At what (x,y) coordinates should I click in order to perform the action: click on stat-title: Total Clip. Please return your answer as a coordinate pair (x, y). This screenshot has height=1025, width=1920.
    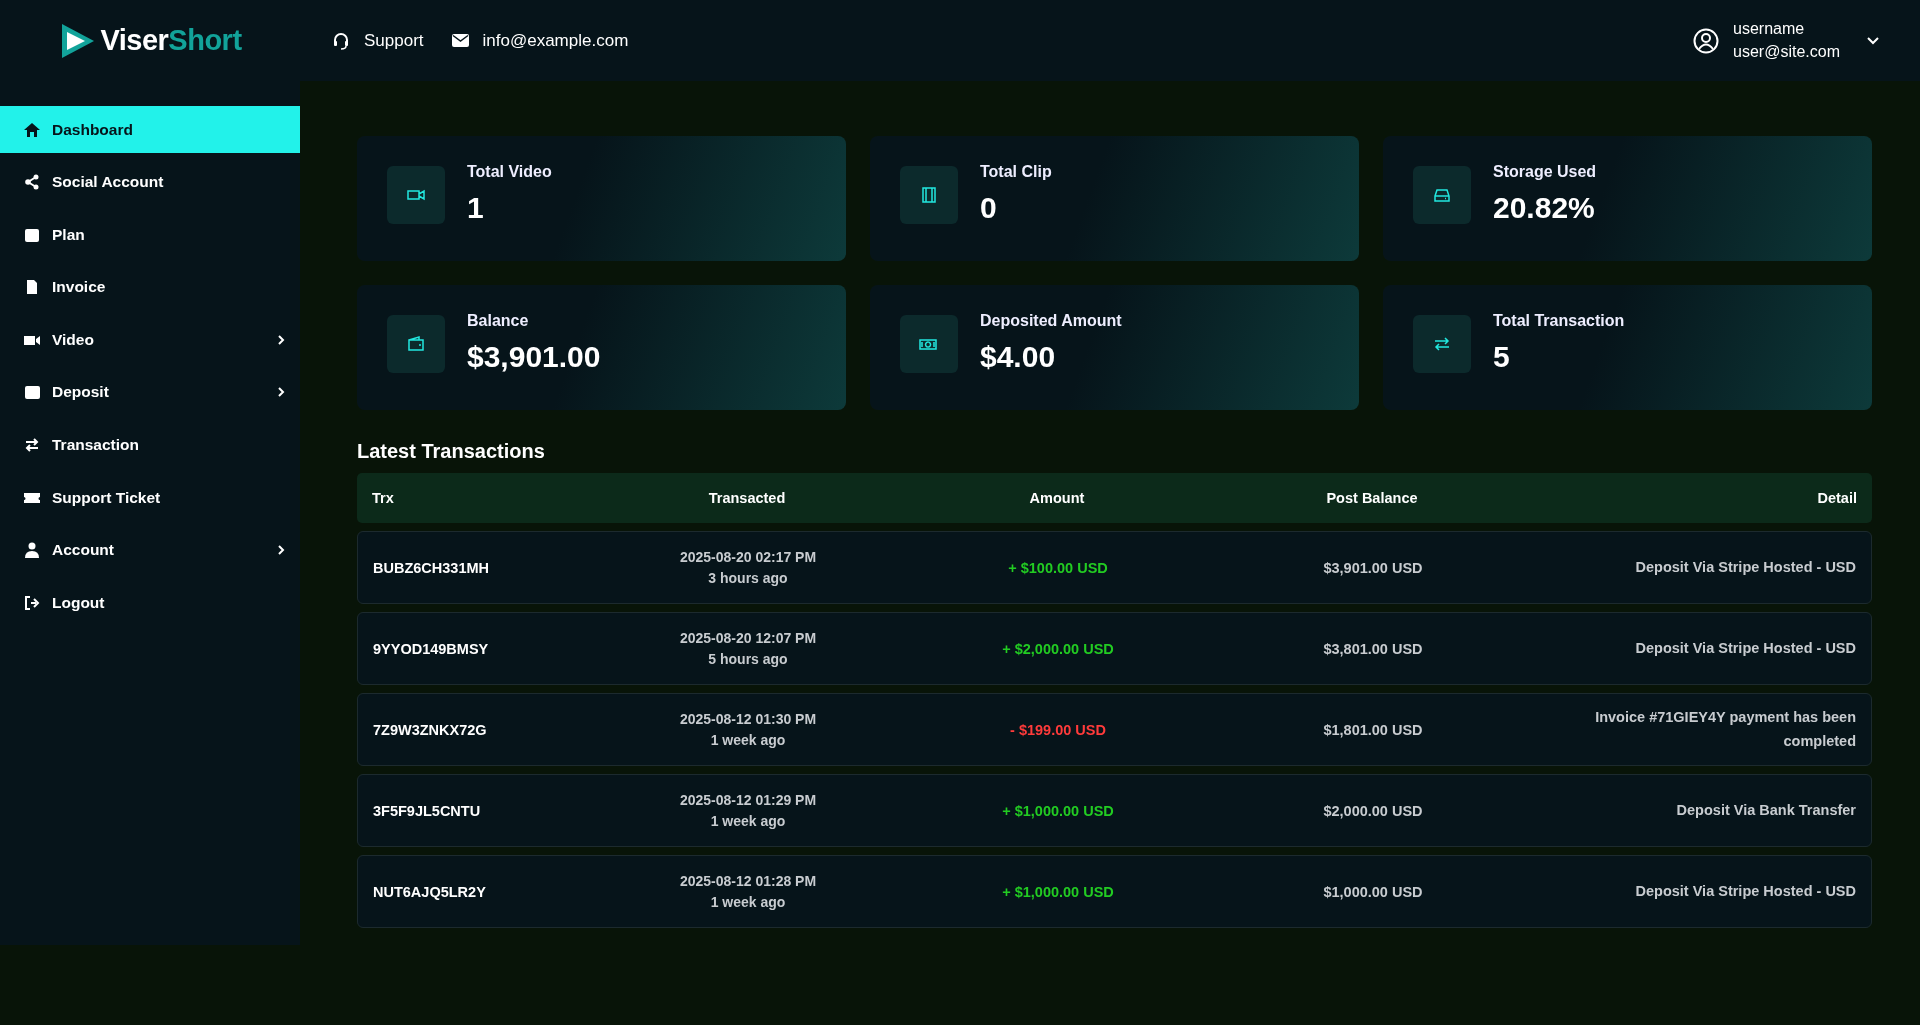
    Looking at the image, I should click on (1016, 171).